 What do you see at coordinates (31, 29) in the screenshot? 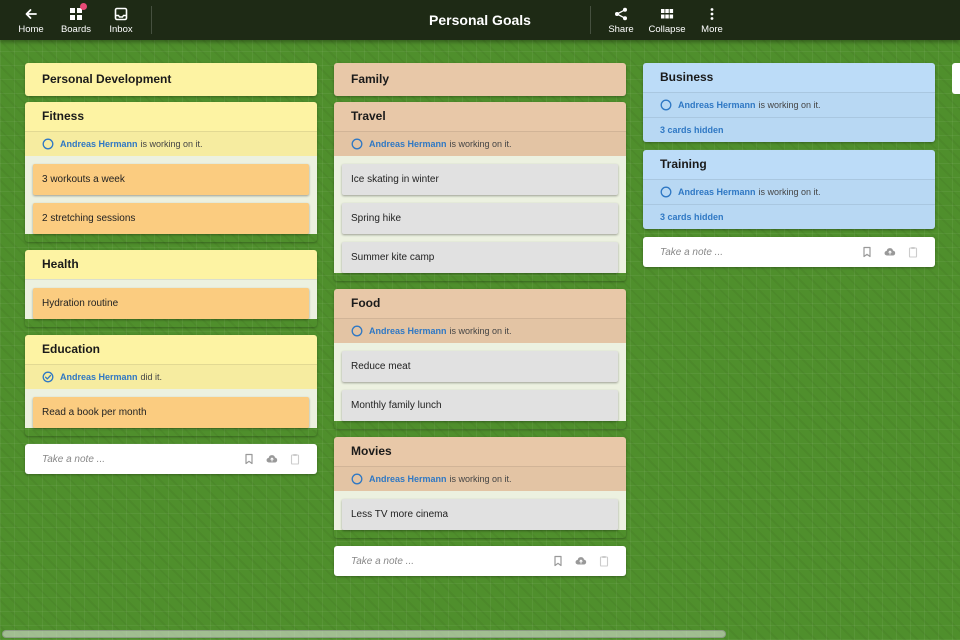
I see `home-label: Home` at bounding box center [31, 29].